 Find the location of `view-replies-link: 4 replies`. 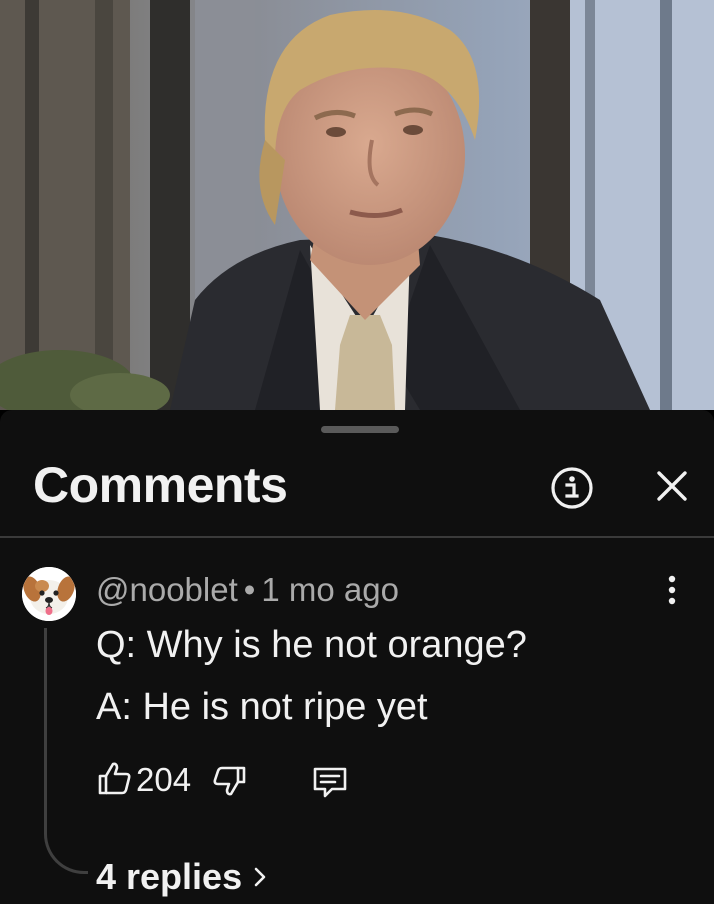

view-replies-link: 4 replies is located at coordinates (183, 877).